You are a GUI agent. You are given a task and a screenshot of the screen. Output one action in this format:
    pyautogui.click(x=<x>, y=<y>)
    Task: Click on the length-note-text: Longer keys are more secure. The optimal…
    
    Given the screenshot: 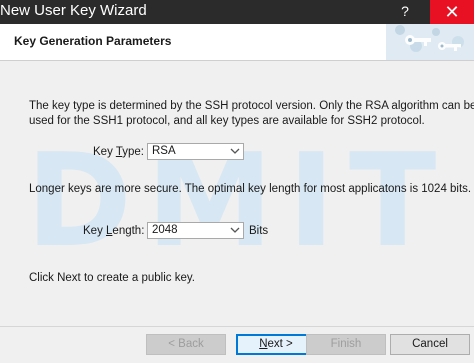 What is the action you would take?
    pyautogui.click(x=250, y=189)
    